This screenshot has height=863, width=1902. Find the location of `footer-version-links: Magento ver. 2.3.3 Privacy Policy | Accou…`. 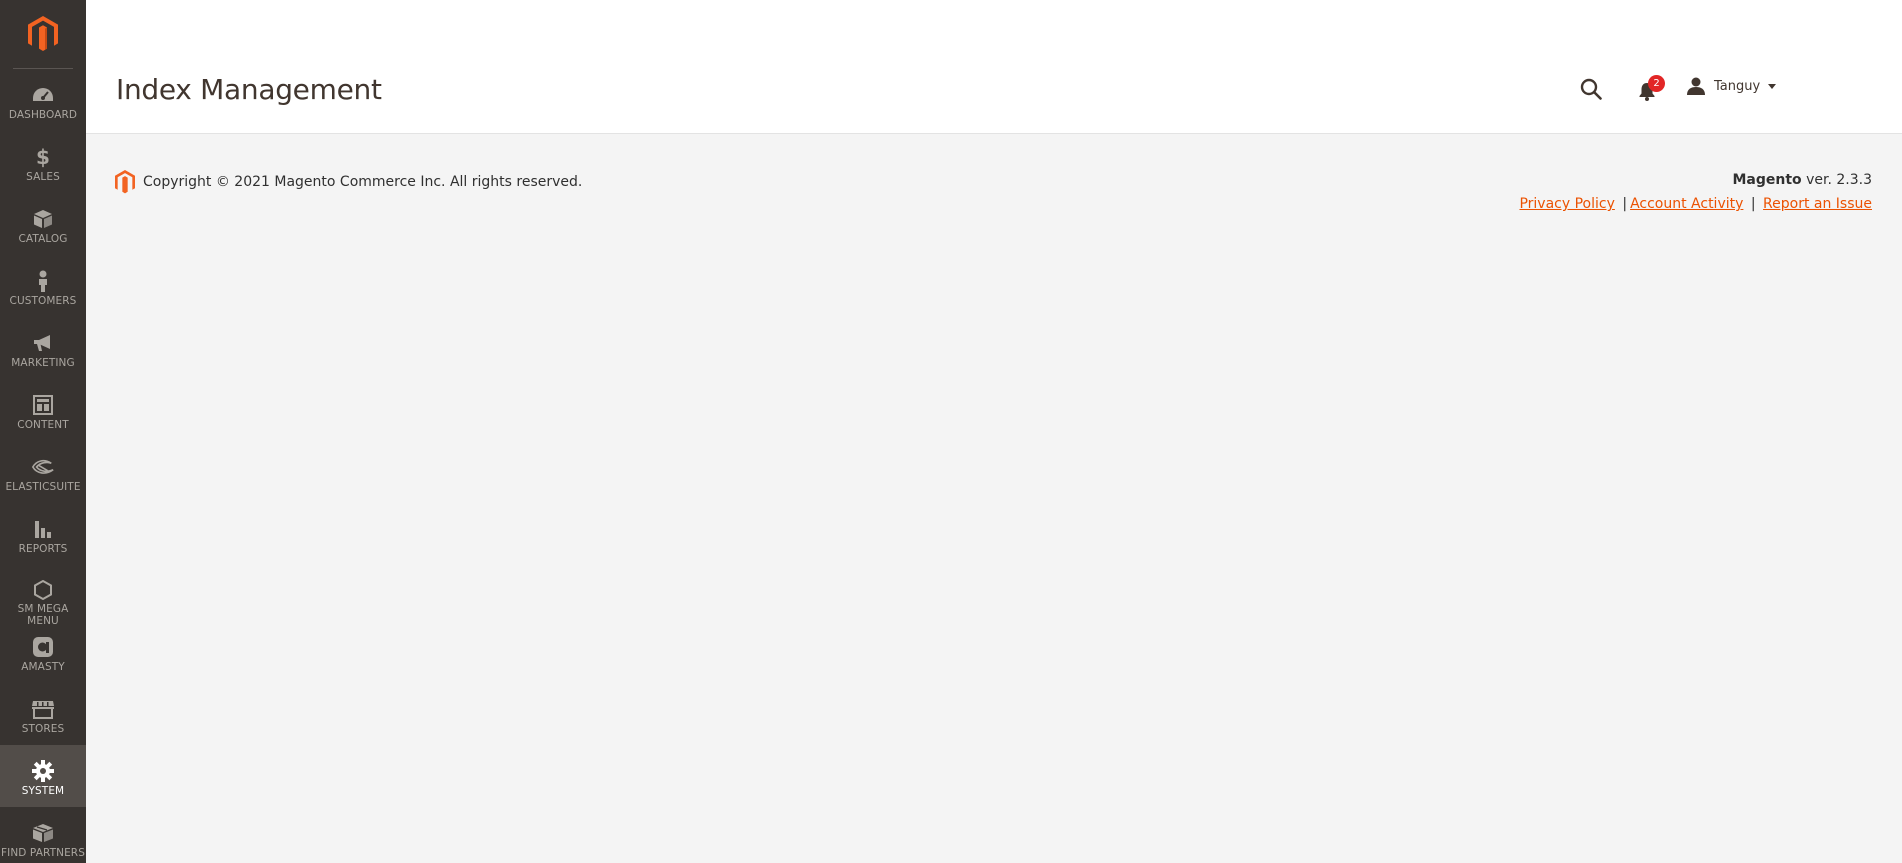

footer-version-links: Magento ver. 2.3.3 Privacy Policy | Accou… is located at coordinates (1695, 192).